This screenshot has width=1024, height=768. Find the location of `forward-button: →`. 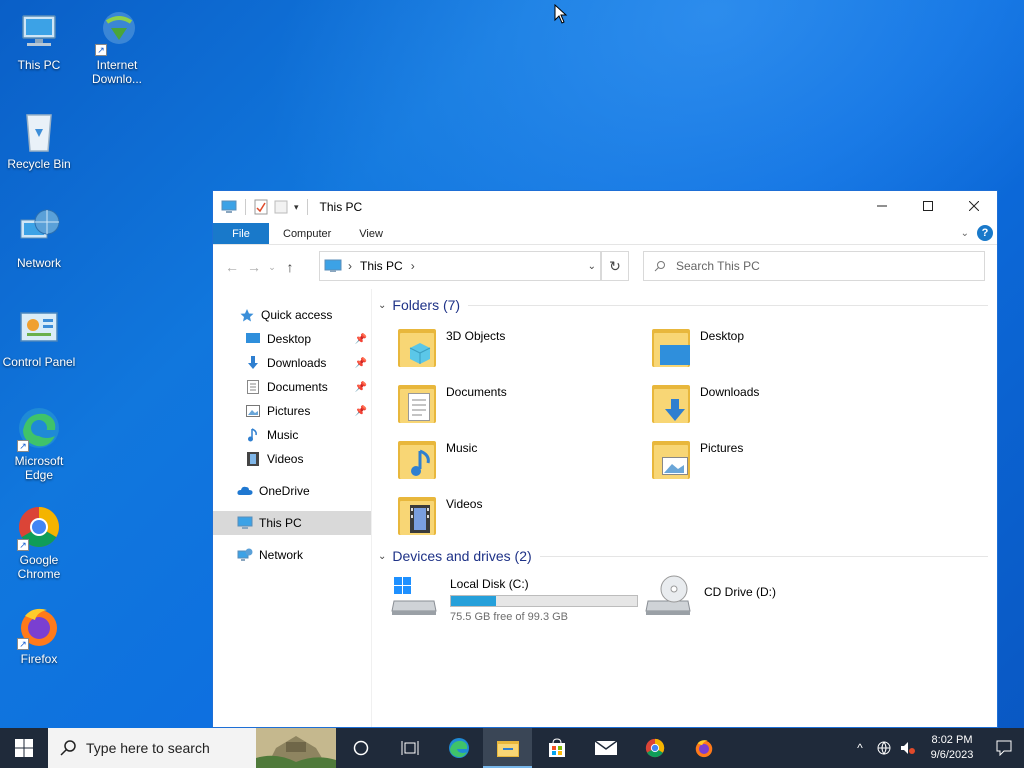

forward-button: → is located at coordinates (254, 267).